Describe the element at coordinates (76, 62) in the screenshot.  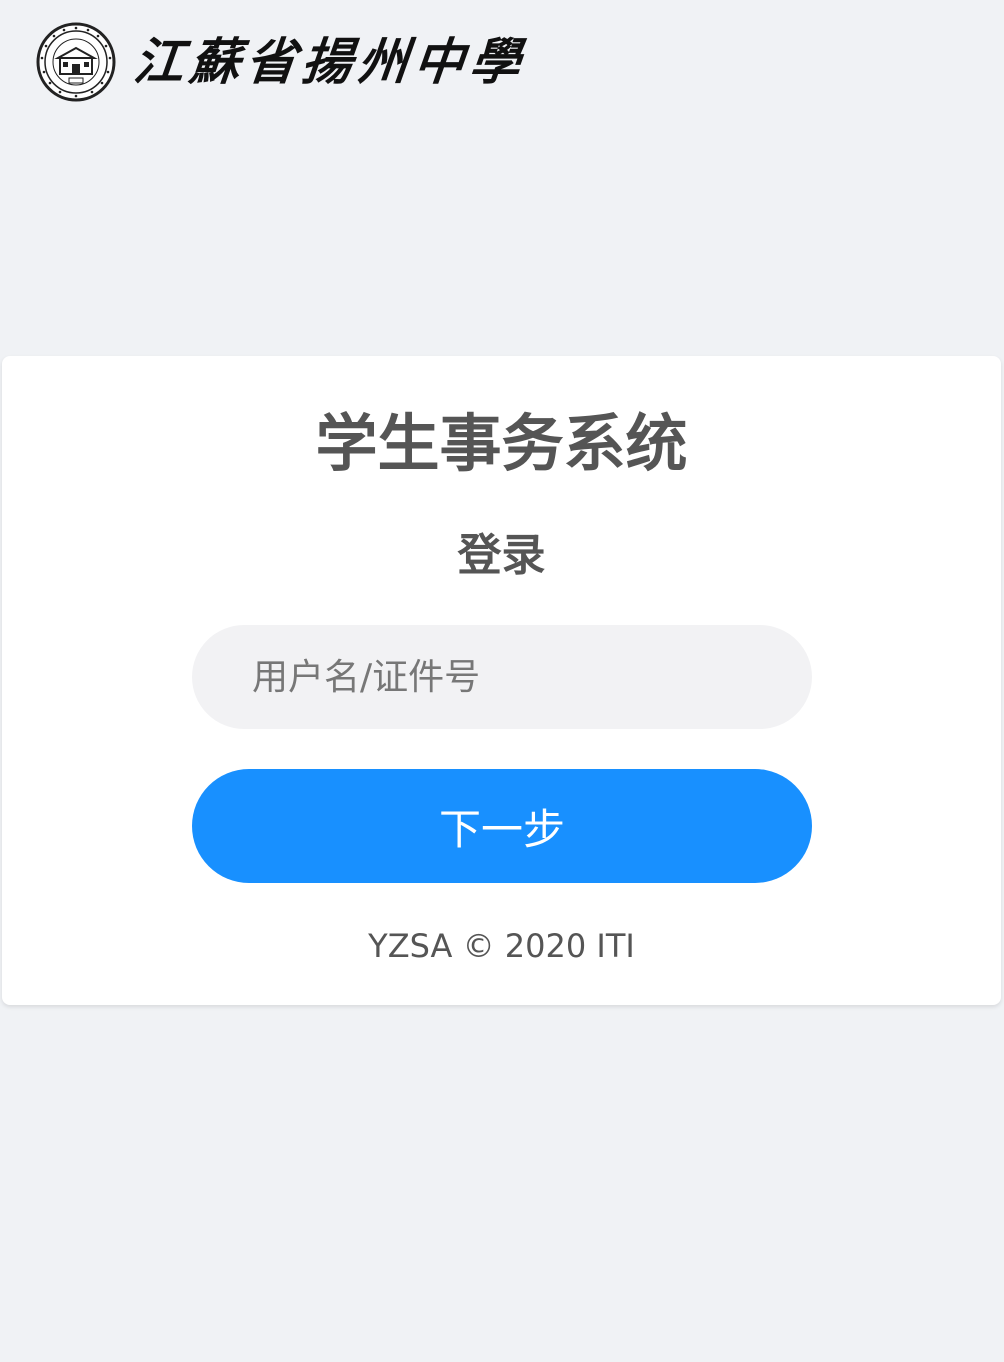
I see `school-seal-icon` at that location.